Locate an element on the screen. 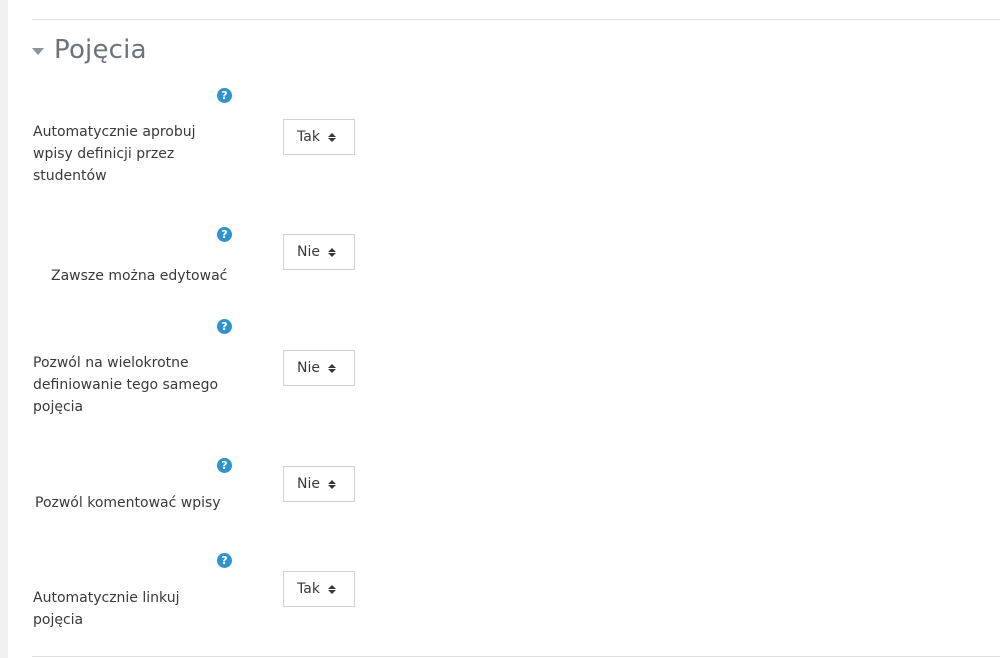 This screenshot has width=1000, height=658. section-toggle-pojecia: Pojęcia is located at coordinates (89, 50).